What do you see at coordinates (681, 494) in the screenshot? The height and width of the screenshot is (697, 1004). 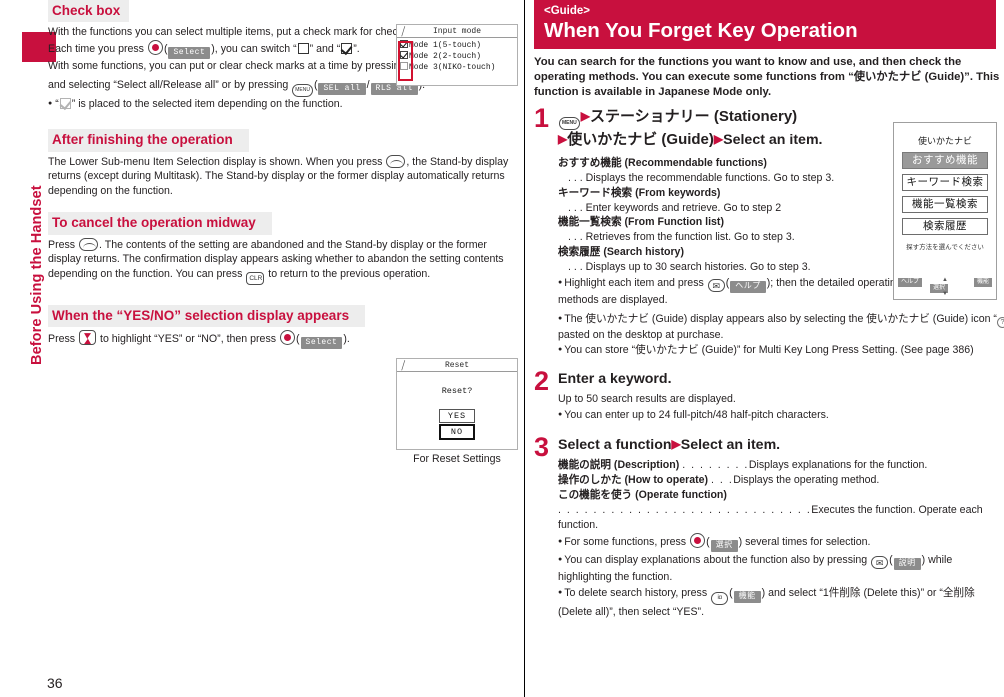 I see `option-name-en: (Operate function)` at bounding box center [681, 494].